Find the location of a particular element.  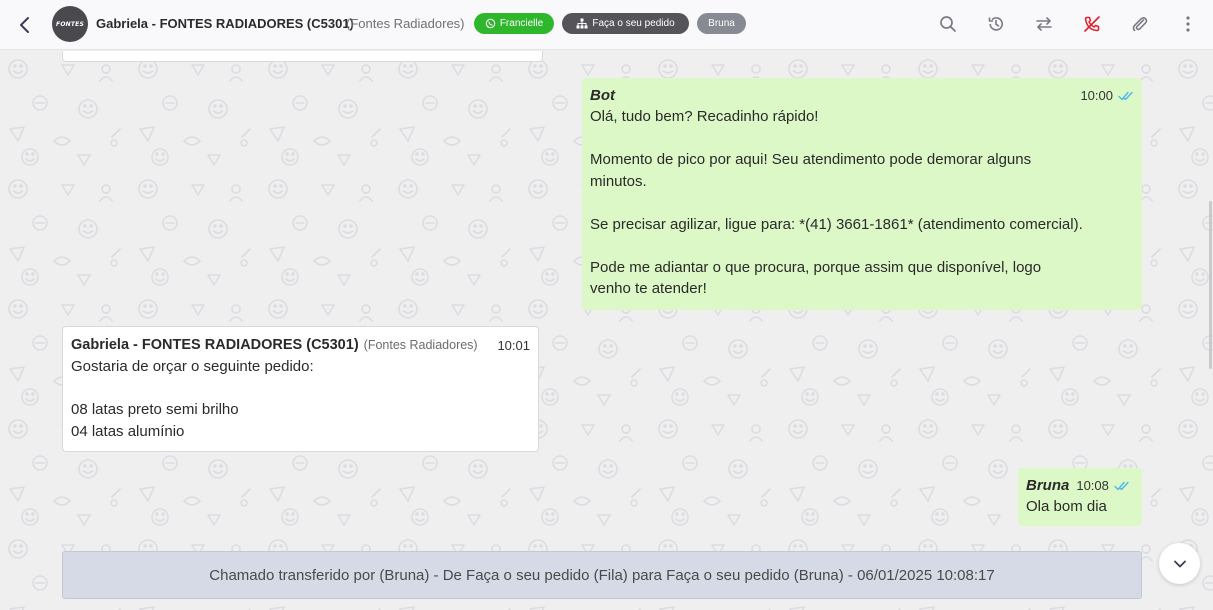

whatsapp-icon is located at coordinates (490, 23).